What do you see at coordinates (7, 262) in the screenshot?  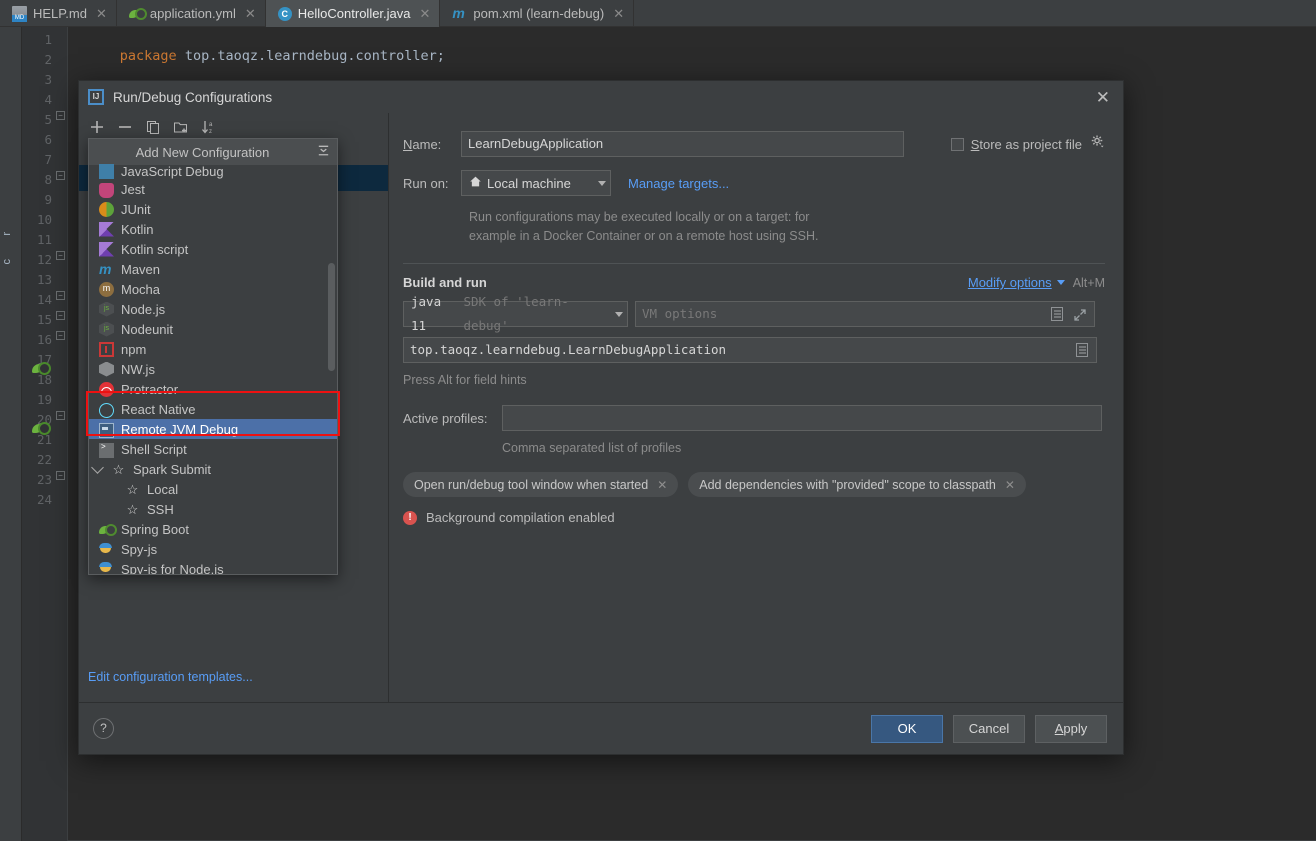 I see `tool-strip-label: c` at bounding box center [7, 262].